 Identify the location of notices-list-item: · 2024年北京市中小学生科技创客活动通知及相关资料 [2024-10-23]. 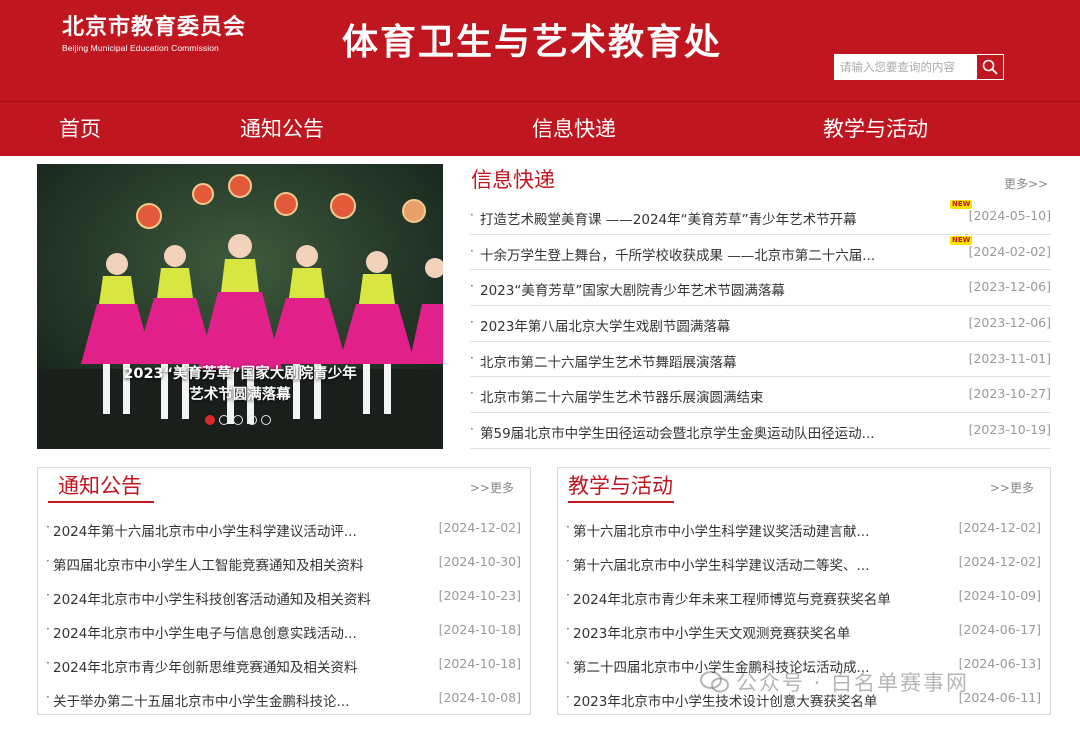
(284, 598).